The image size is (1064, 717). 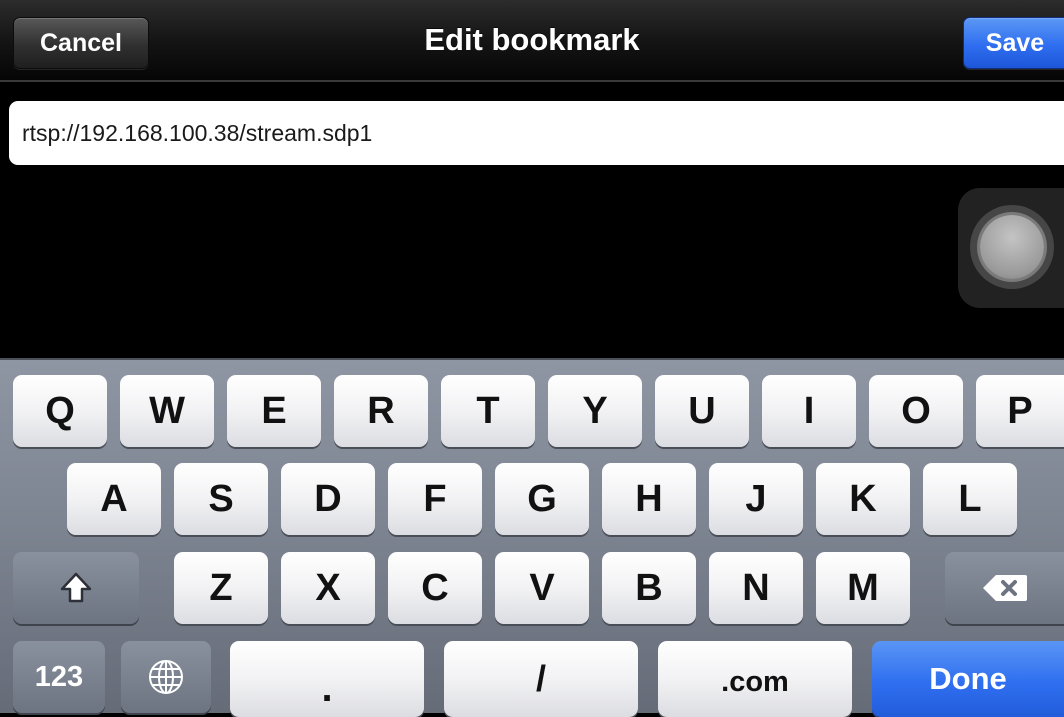 I want to click on key-r: R, so click(x=381, y=411).